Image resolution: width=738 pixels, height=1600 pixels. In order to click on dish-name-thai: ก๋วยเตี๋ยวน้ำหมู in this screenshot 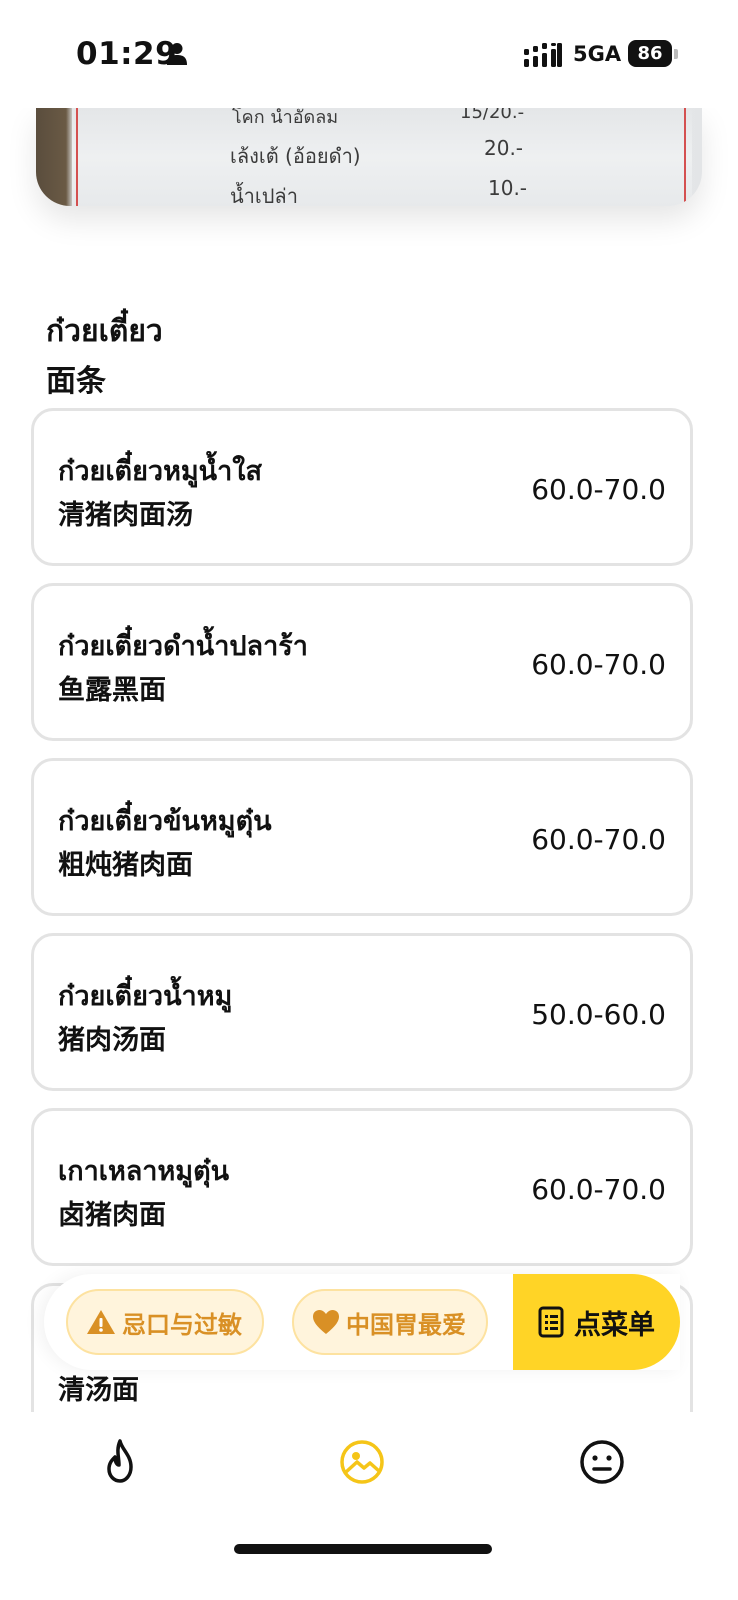, I will do `click(145, 996)`.